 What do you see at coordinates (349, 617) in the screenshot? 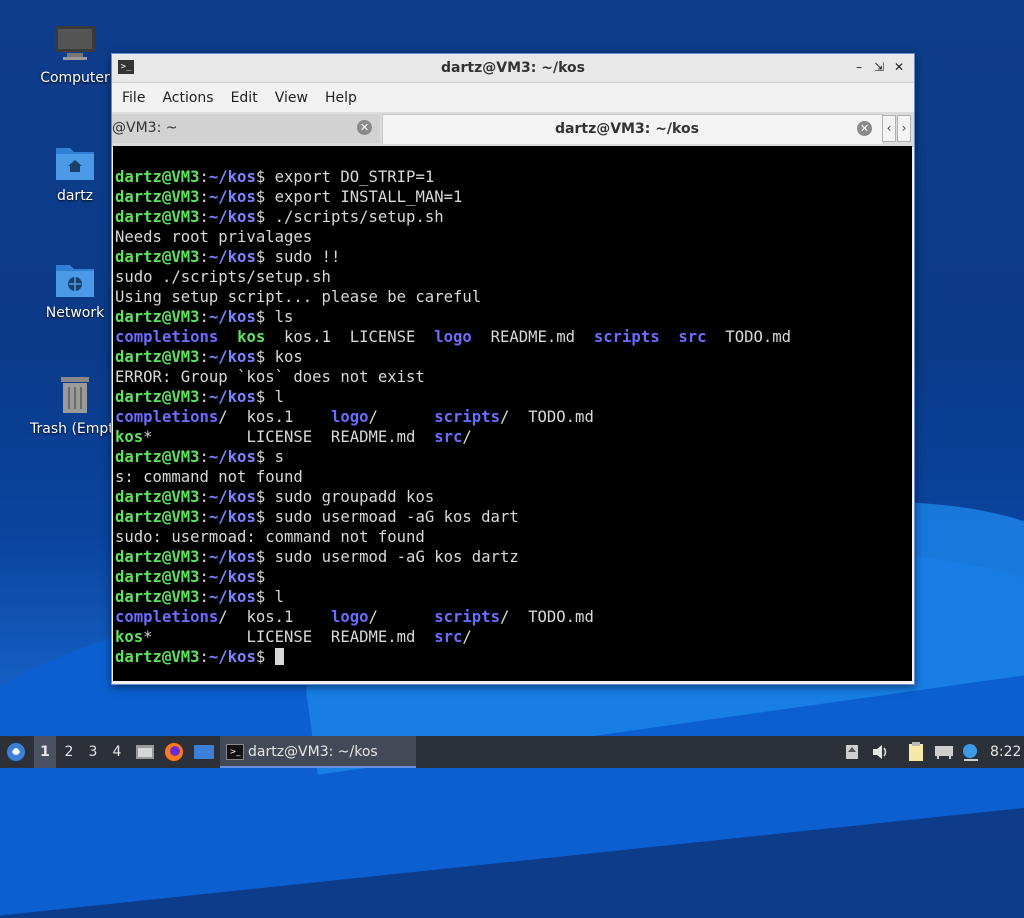
I see `ls-directory: logo` at bounding box center [349, 617].